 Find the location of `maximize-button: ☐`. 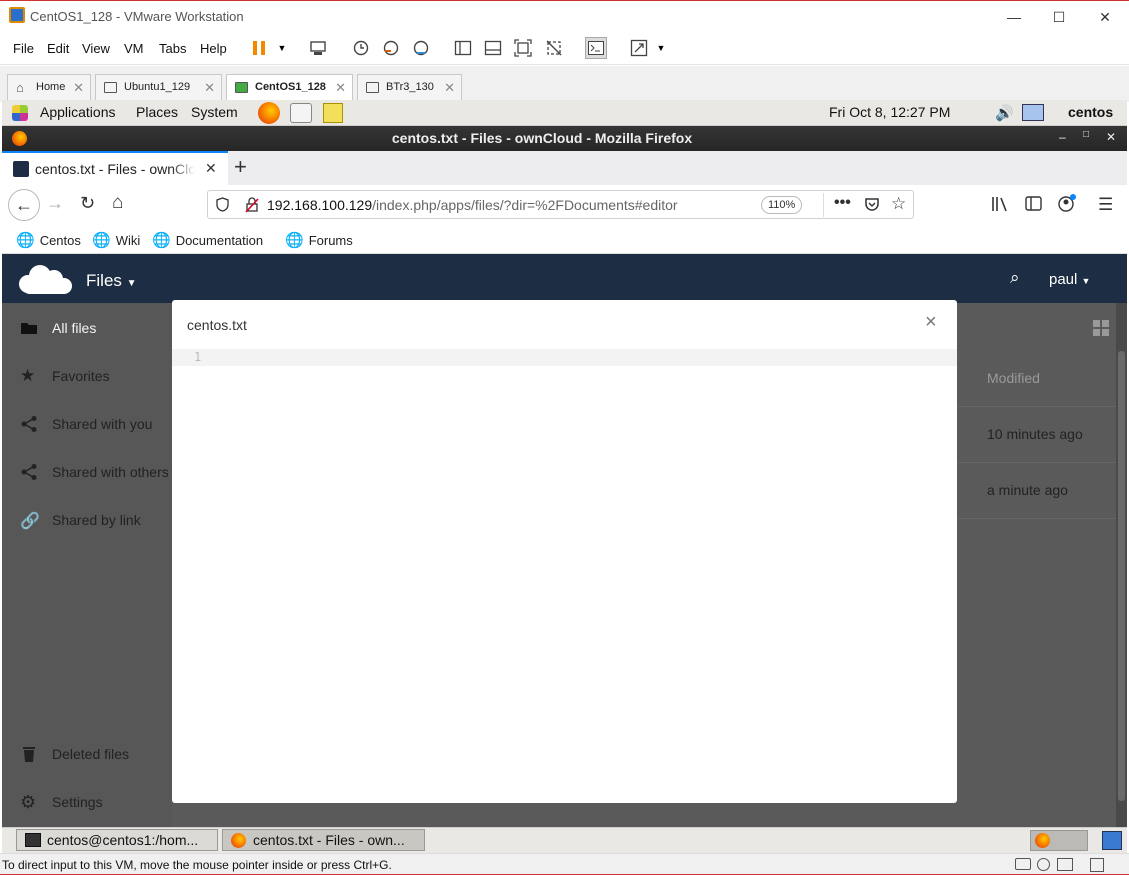

maximize-button: ☐ is located at coordinates (1059, 17).